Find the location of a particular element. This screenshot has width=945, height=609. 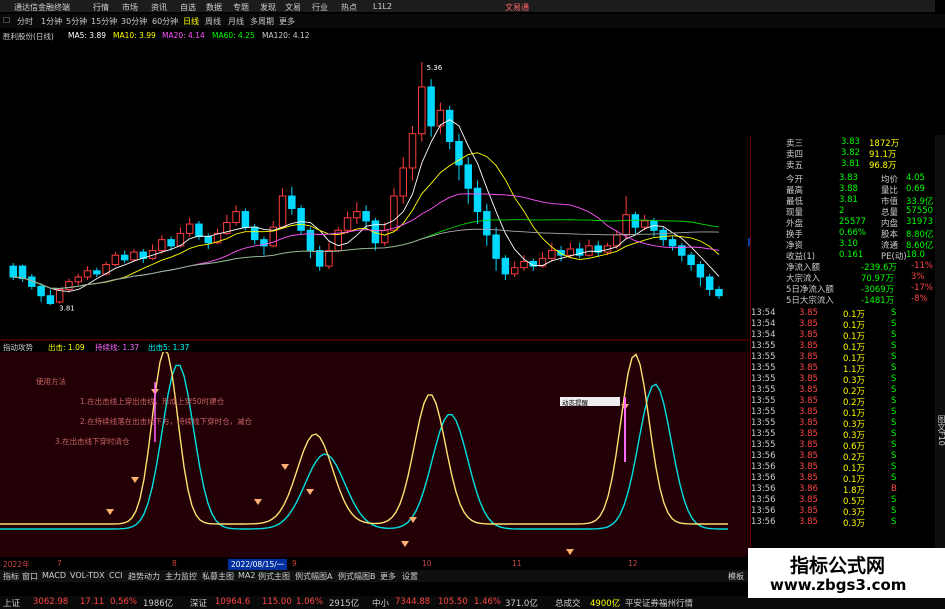

menu-item-4: 数据 is located at coordinates (214, 7).